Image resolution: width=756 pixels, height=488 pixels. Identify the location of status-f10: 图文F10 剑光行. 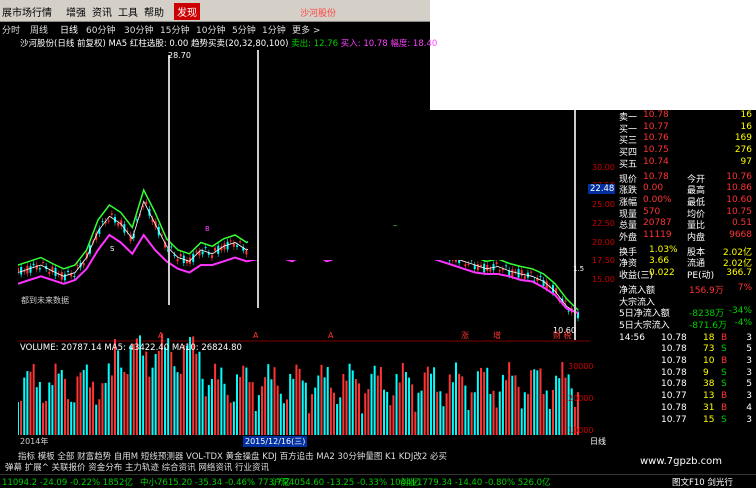
(702, 482).